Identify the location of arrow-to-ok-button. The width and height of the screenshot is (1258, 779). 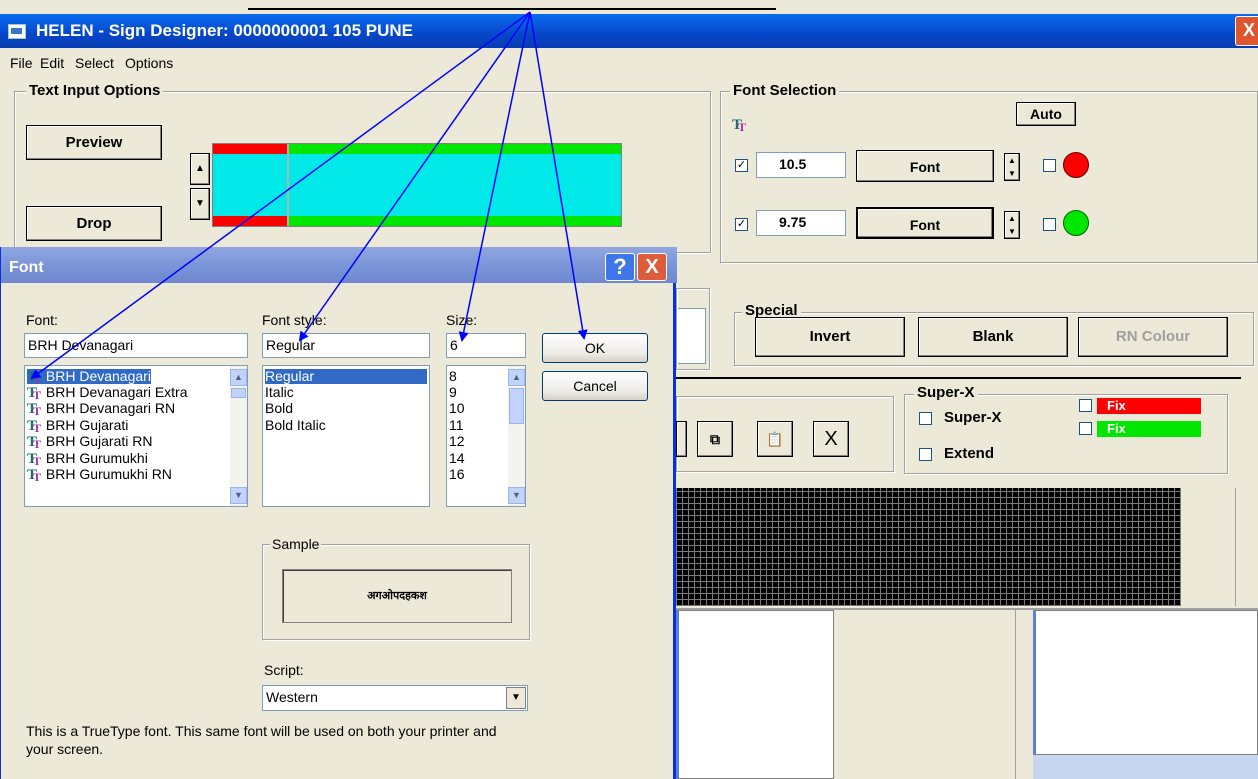
(558, 175).